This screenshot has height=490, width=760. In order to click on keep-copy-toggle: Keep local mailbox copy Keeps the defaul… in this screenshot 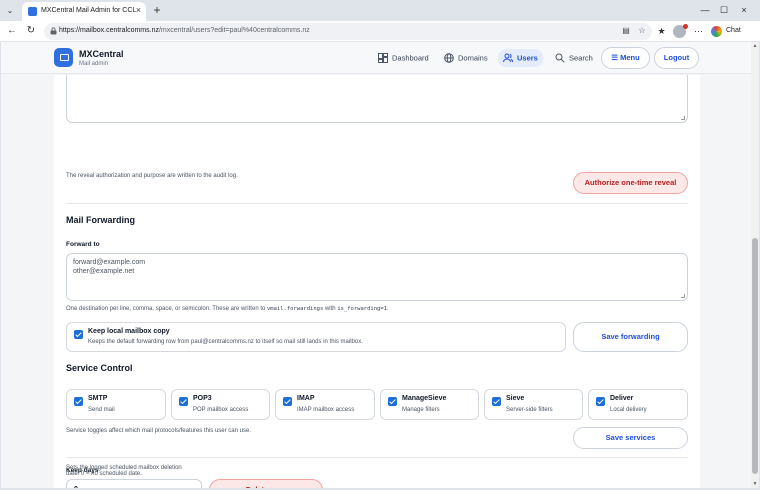, I will do `click(316, 337)`.